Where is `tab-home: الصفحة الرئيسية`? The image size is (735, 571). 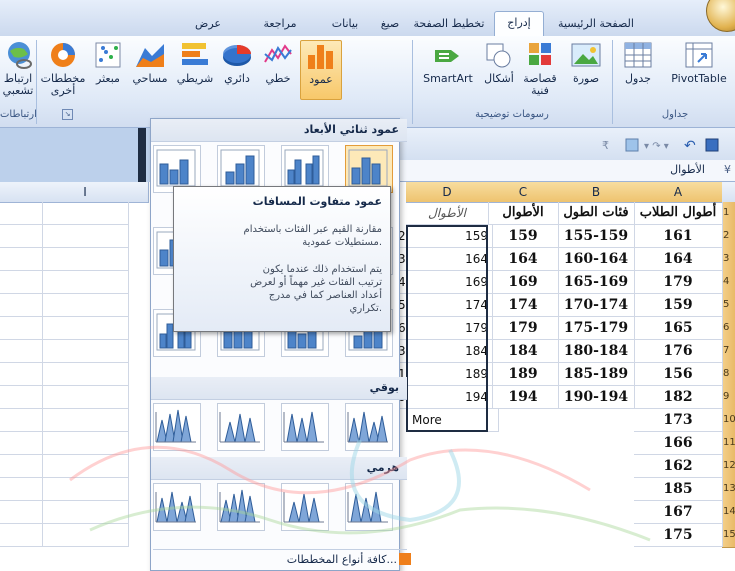 tab-home: الصفحة الرئيسية is located at coordinates (596, 24).